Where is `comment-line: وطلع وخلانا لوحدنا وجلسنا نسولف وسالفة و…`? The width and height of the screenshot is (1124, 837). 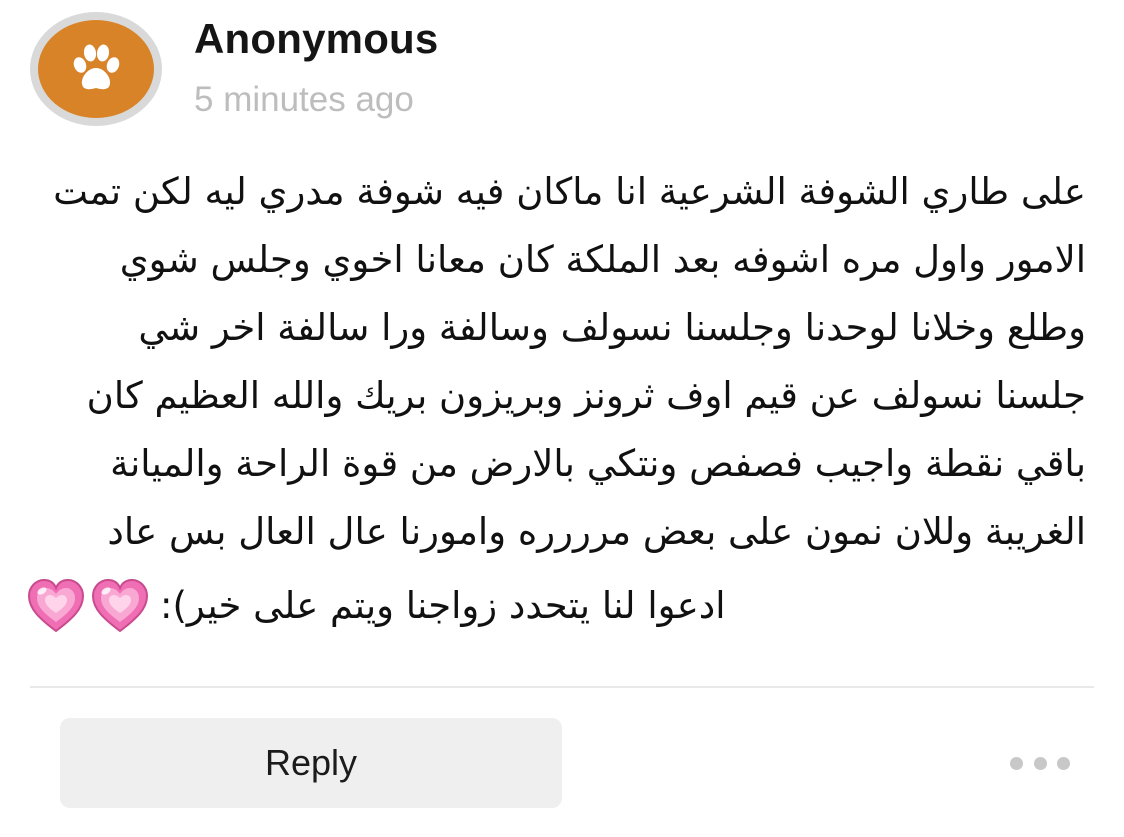 comment-line: وطلع وخلانا لوحدنا وجلسنا نسولف وسالفة و… is located at coordinates (612, 327).